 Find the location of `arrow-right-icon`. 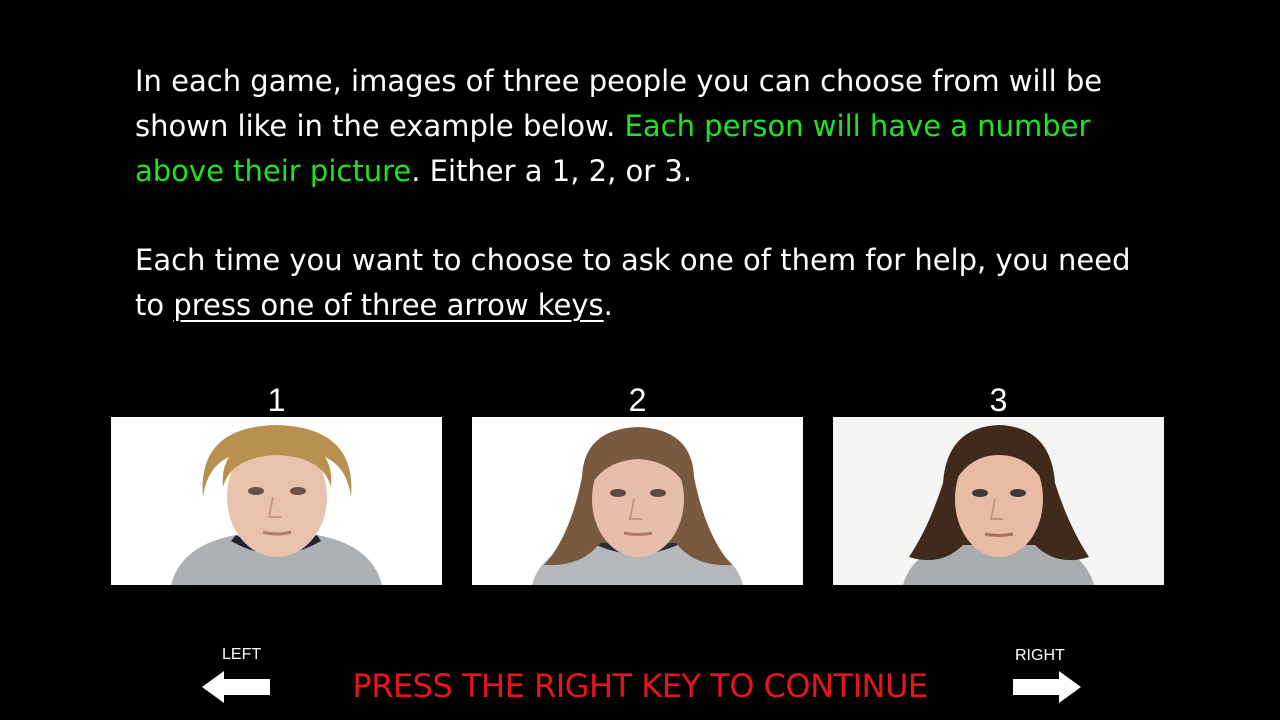

arrow-right-icon is located at coordinates (1047, 687).